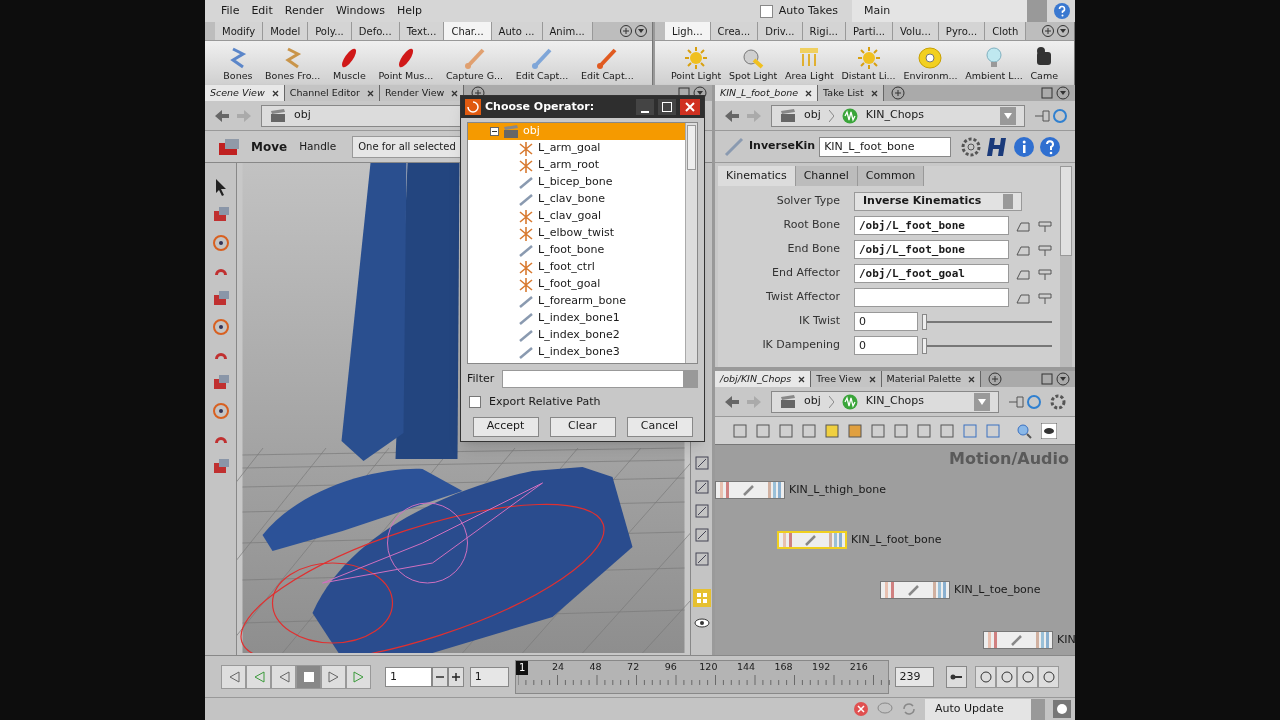  What do you see at coordinates (782, 146) in the screenshot?
I see `node-type: InverseKin` at bounding box center [782, 146].